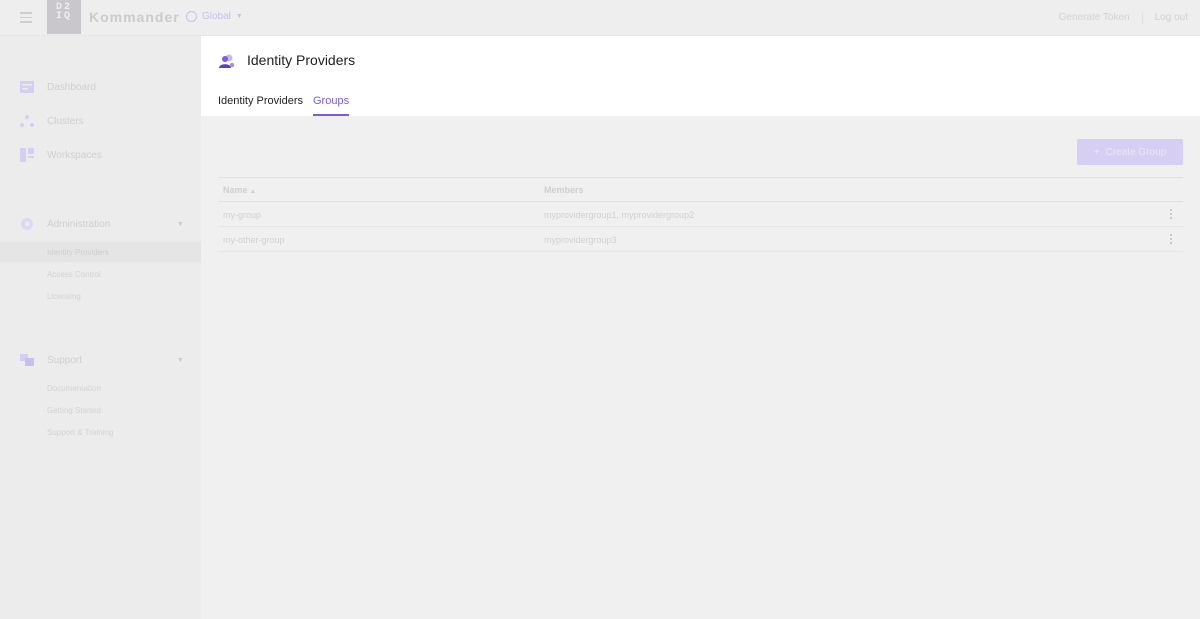  Describe the element at coordinates (260, 105) in the screenshot. I see `tab-identity-providers: Identity Providers` at that location.